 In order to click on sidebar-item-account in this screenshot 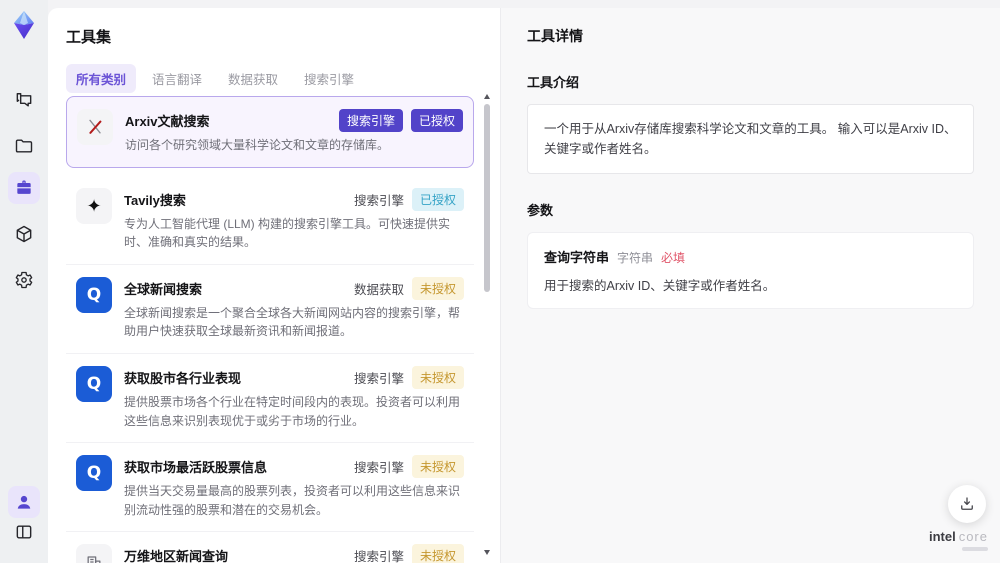, I will do `click(24, 502)`.